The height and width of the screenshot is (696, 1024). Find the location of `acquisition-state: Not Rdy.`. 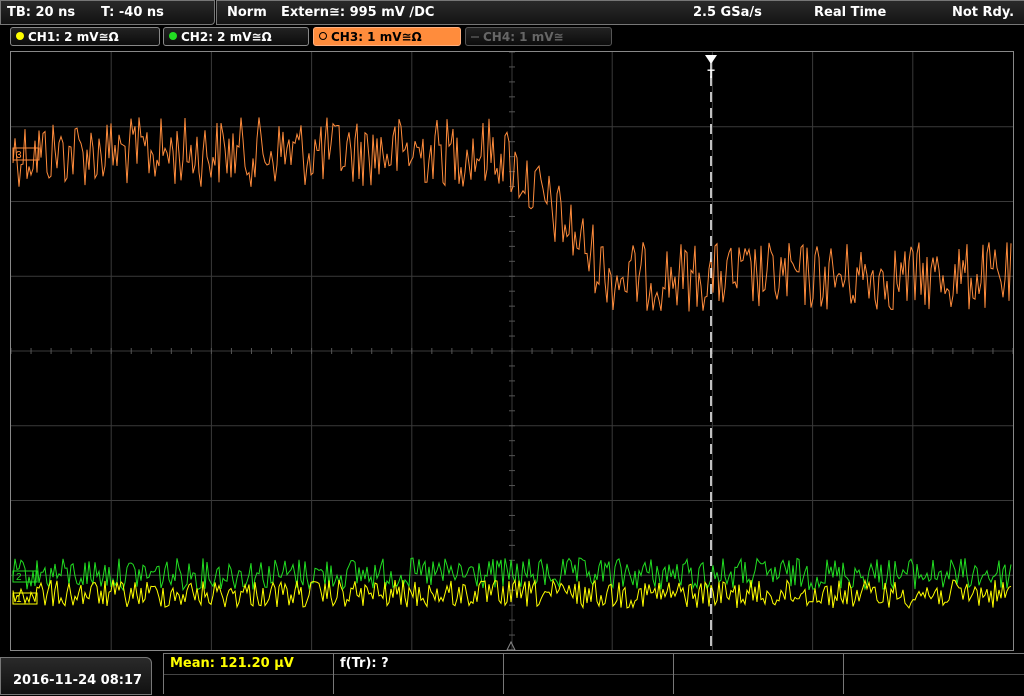

acquisition-state: Not Rdy. is located at coordinates (983, 12).